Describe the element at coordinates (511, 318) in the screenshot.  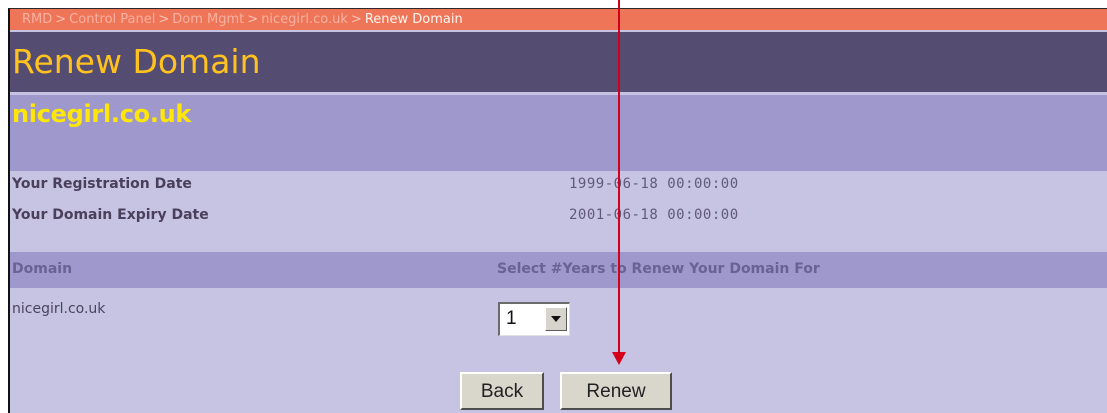
I see `years-select-value: 1` at that location.